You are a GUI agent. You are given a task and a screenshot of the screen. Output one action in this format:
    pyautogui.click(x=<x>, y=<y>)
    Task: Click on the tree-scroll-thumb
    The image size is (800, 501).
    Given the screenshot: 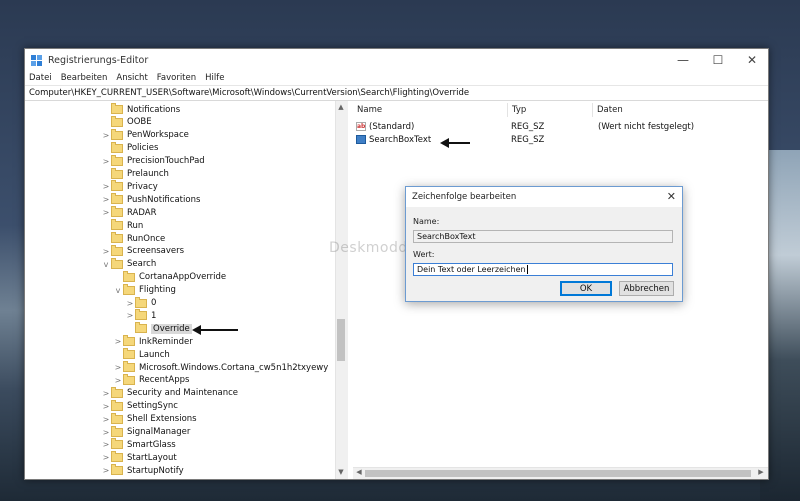 What is the action you would take?
    pyautogui.click(x=341, y=340)
    